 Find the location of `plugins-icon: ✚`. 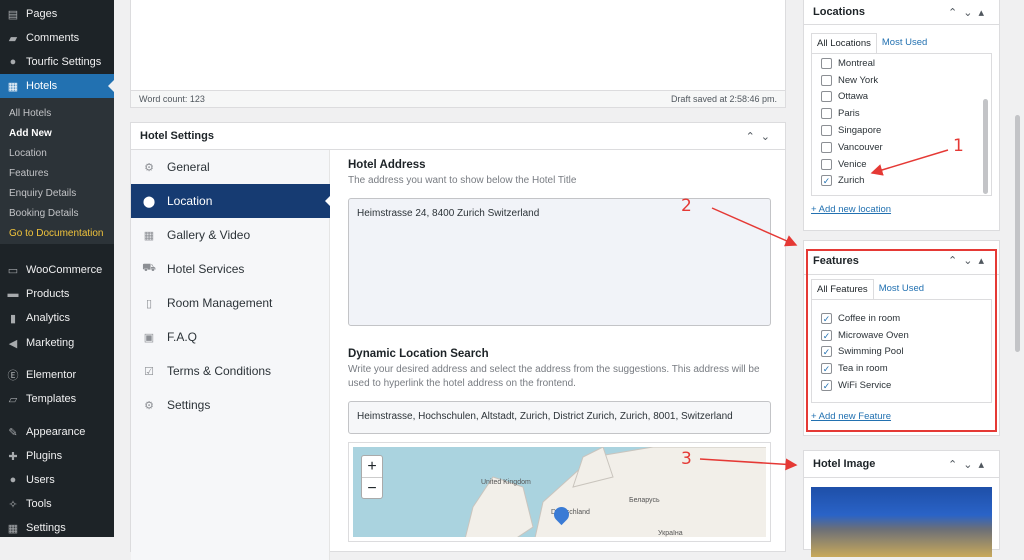

plugins-icon: ✚ is located at coordinates (13, 456).